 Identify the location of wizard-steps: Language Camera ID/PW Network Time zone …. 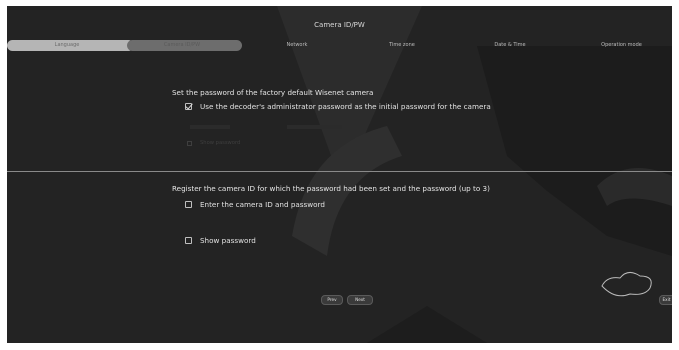
(339, 46).